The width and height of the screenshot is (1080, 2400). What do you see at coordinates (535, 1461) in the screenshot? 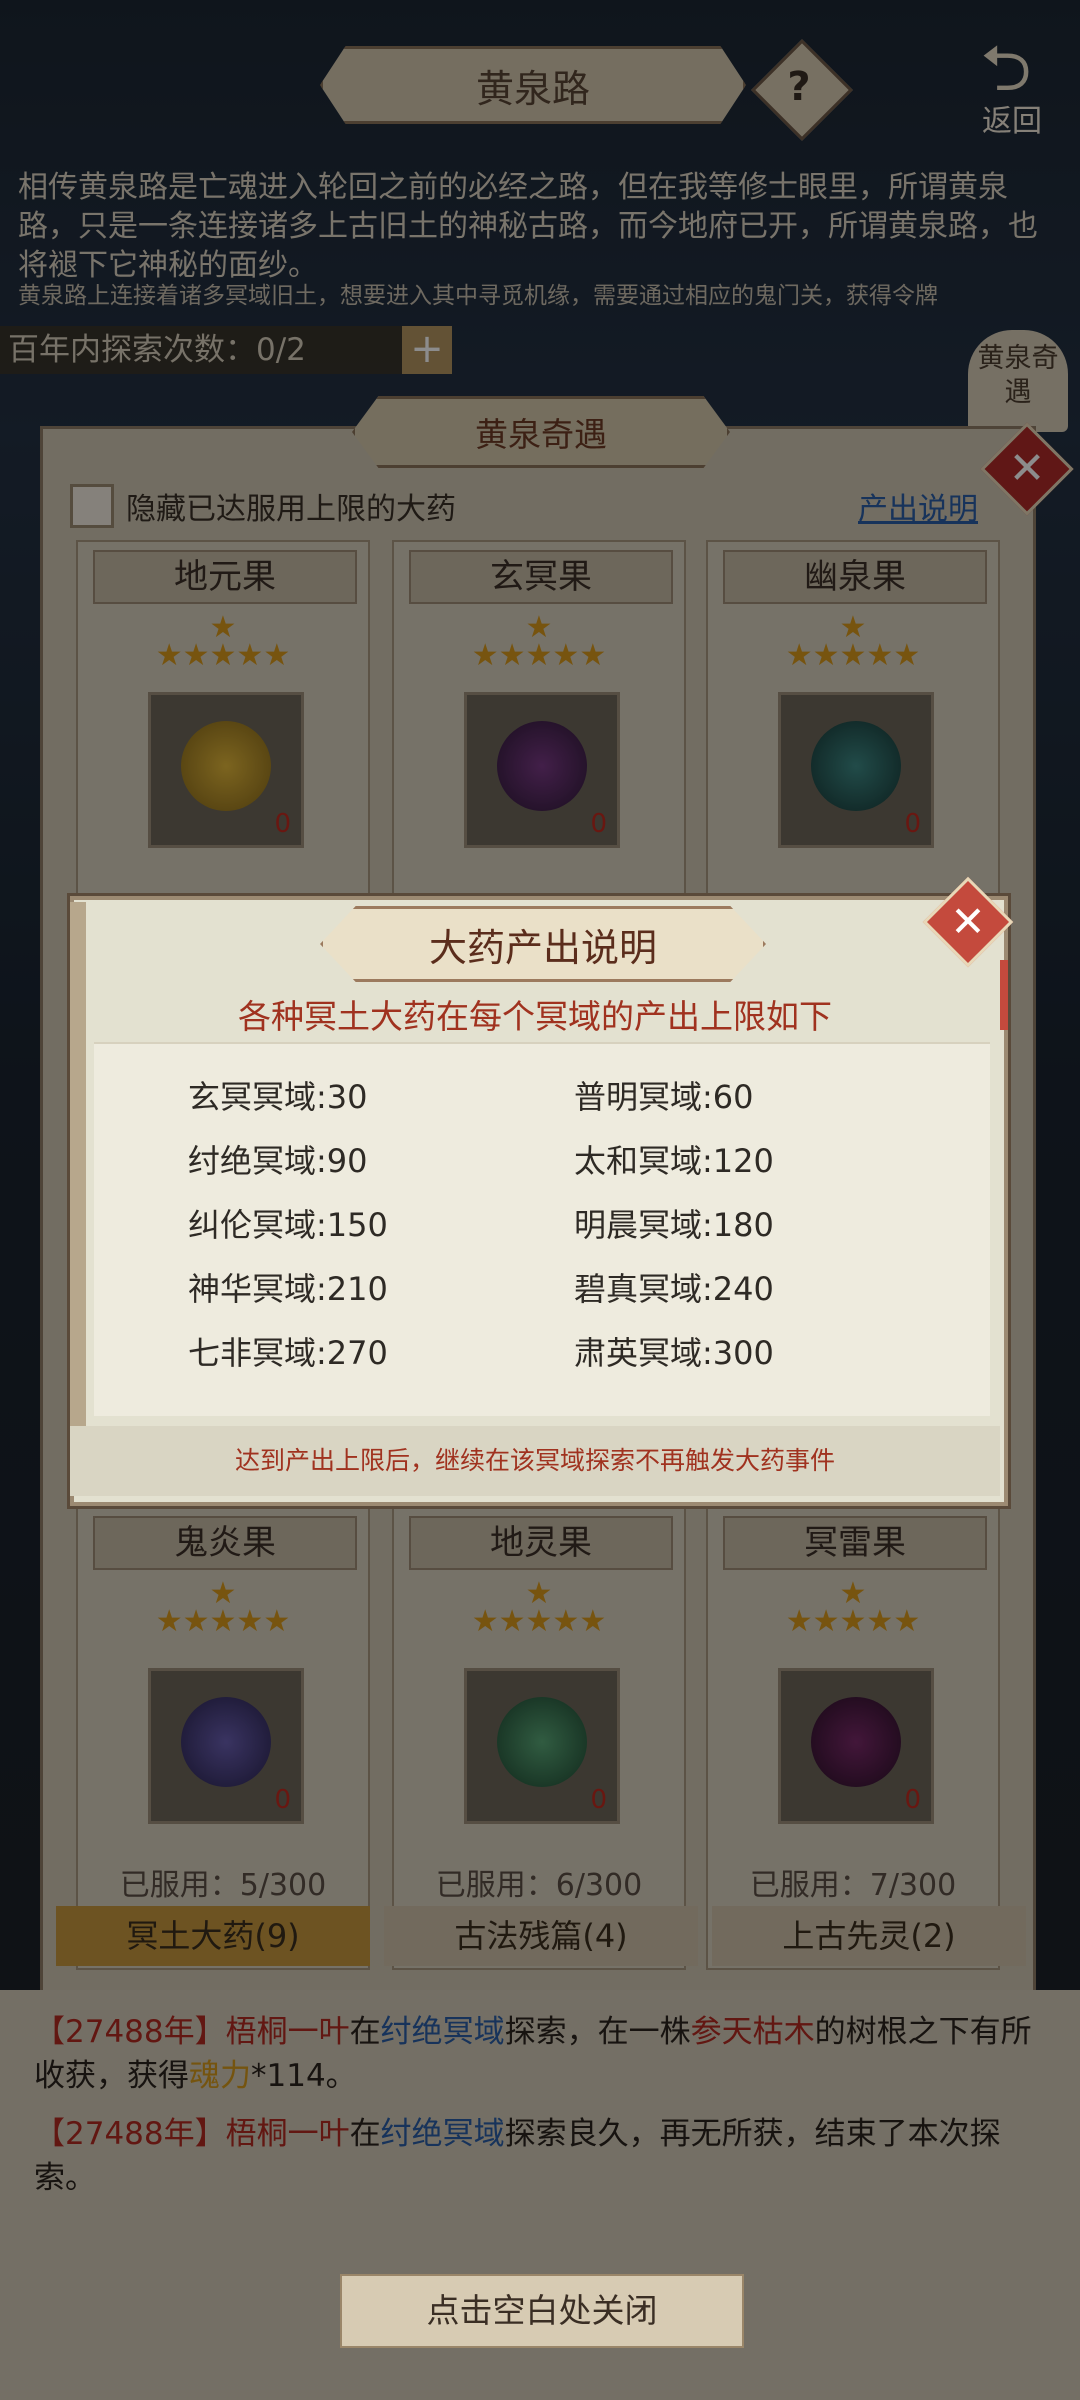
I see `modal-footer-note: 达到产出上限后，继续在该冥域探索不再触发大药事件` at bounding box center [535, 1461].